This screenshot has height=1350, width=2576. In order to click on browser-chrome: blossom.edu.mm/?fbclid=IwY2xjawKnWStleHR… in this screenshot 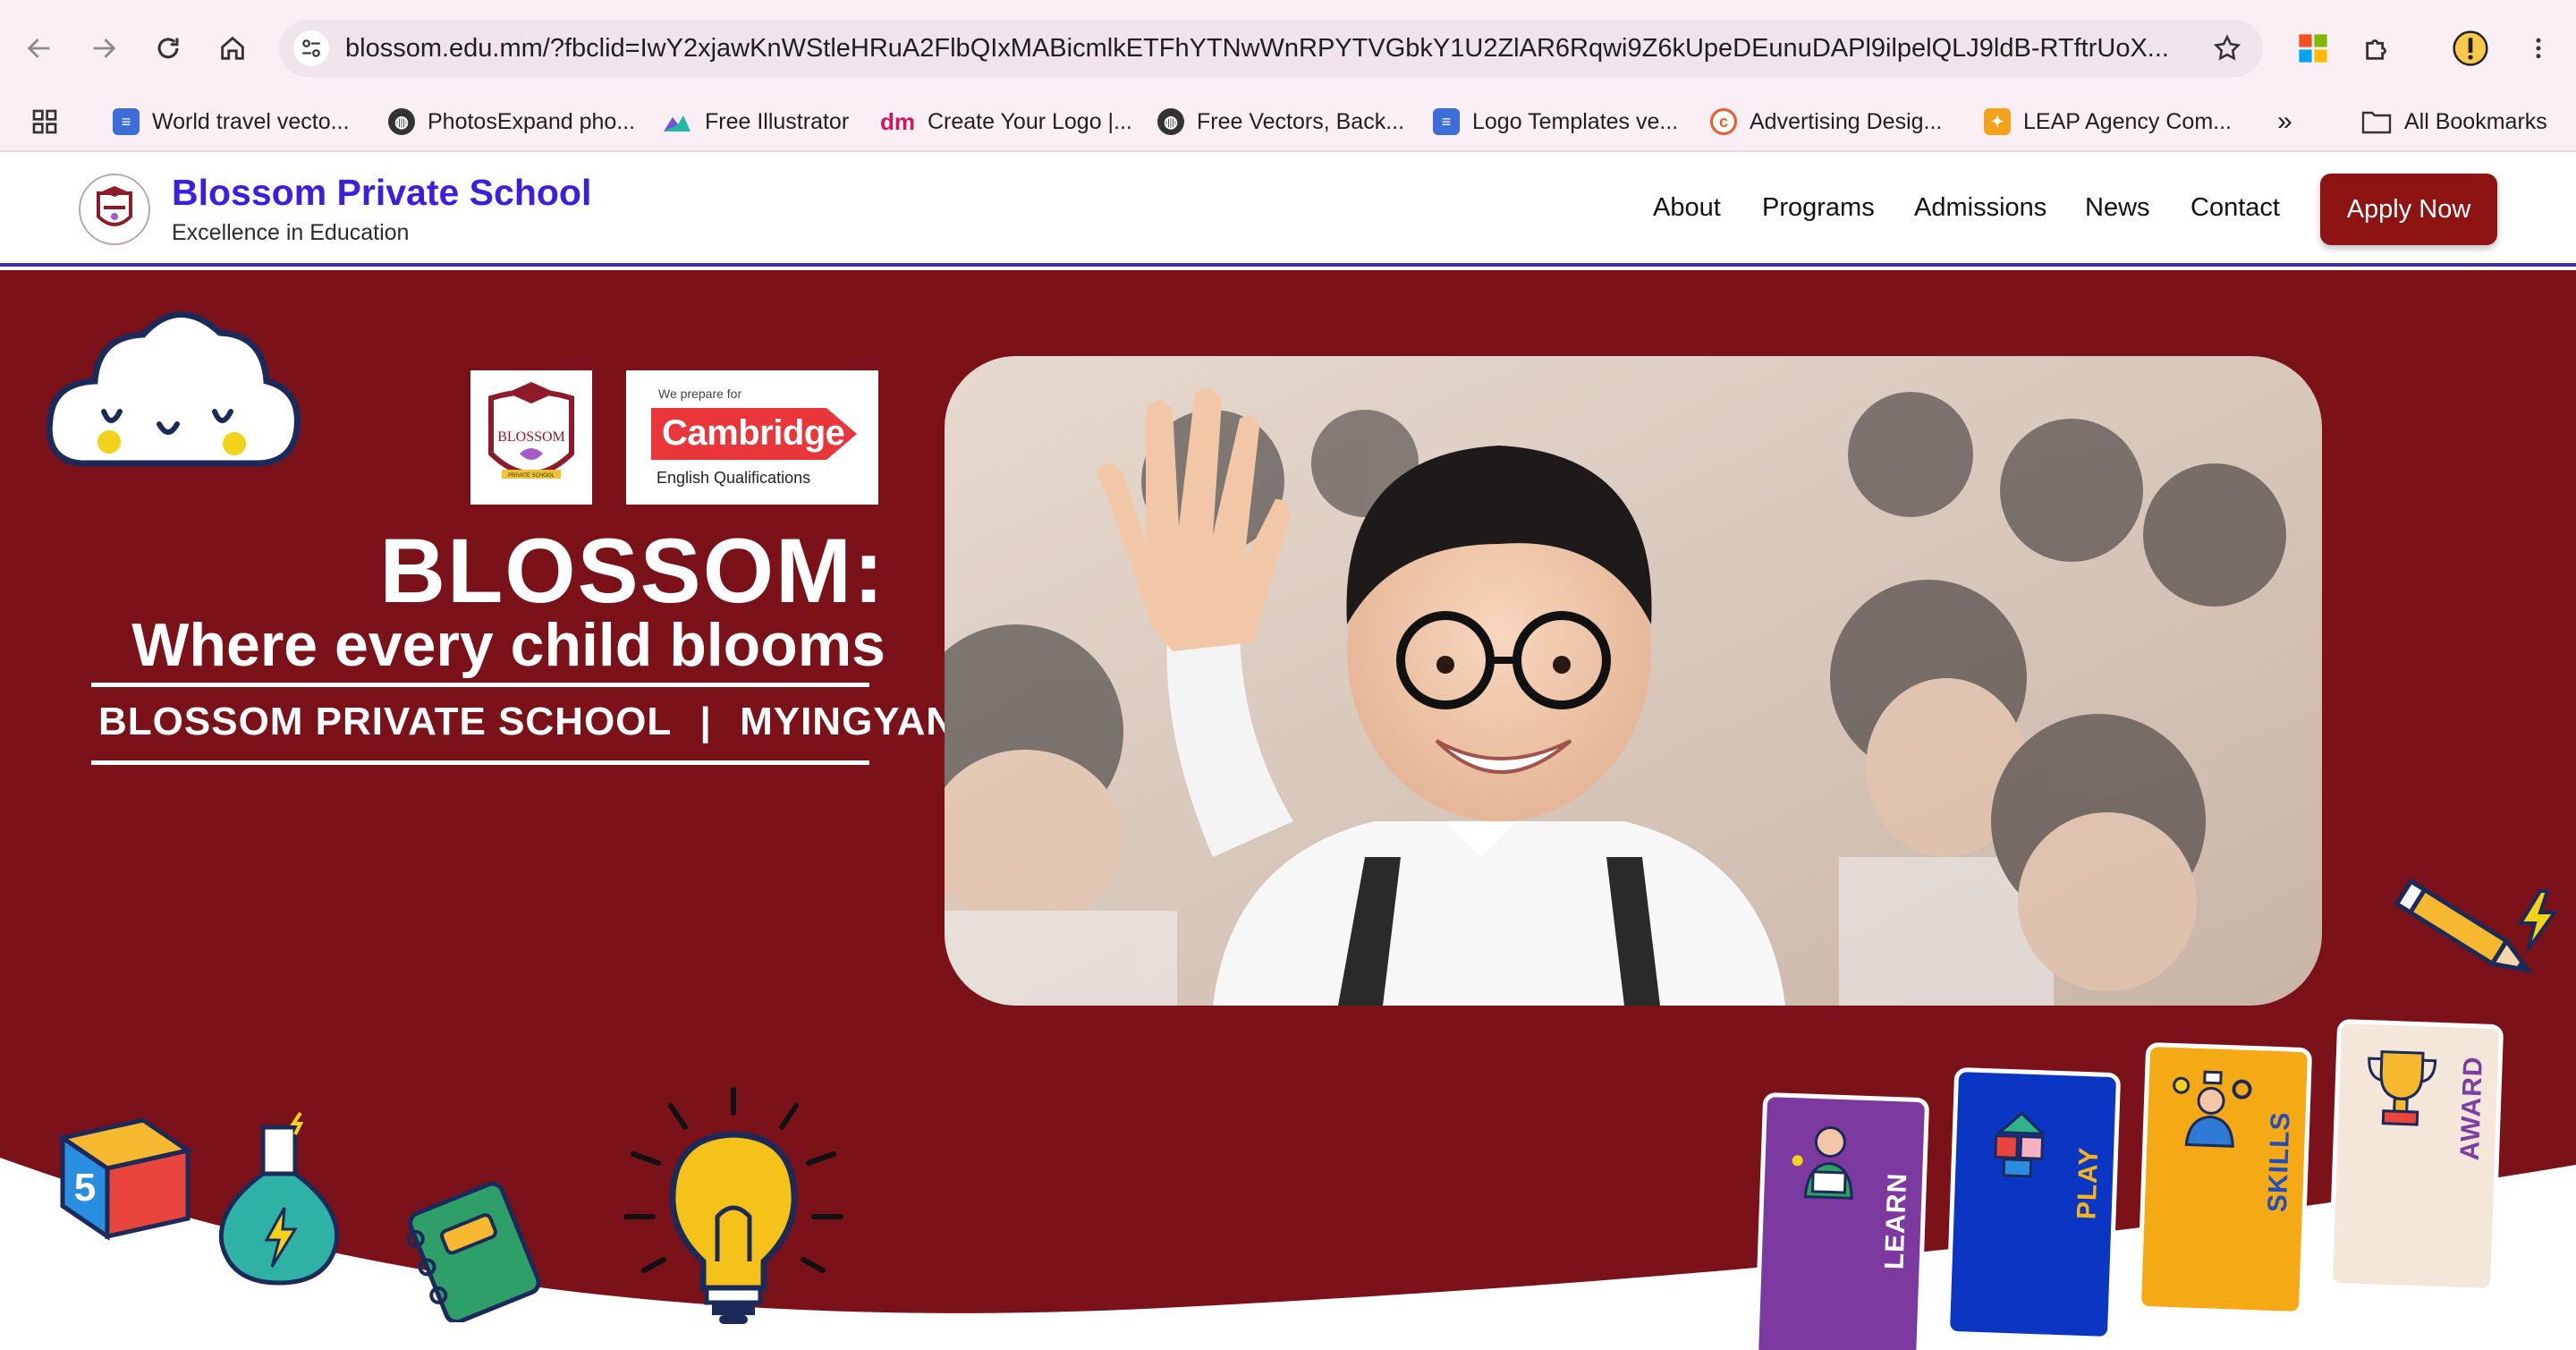, I will do `click(1288, 76)`.